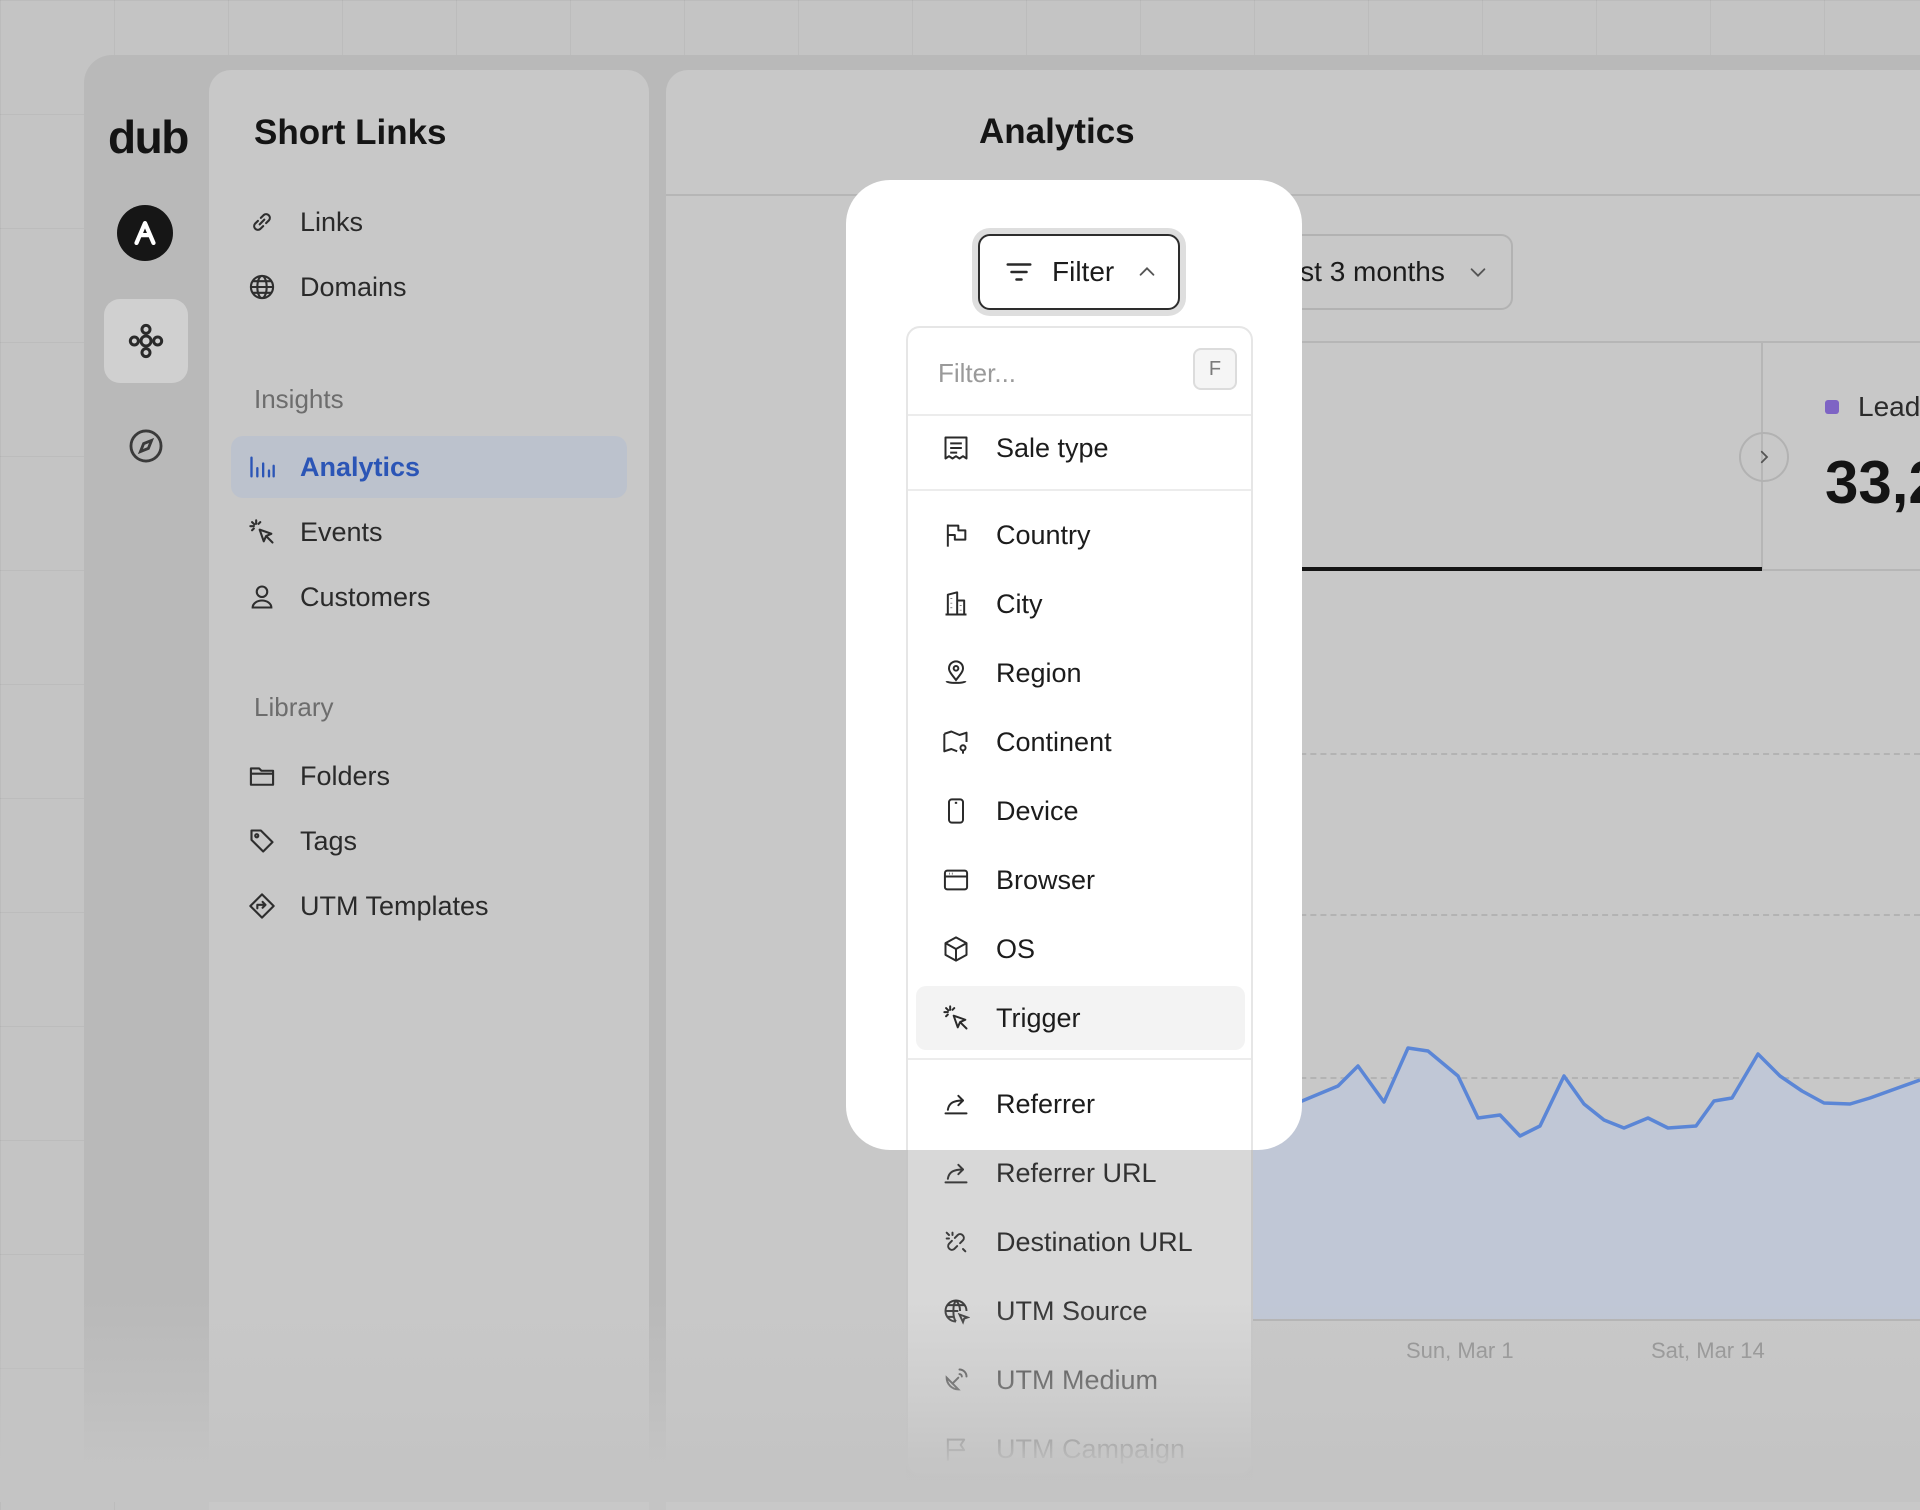  Describe the element at coordinates (1016, 948) in the screenshot. I see `filter-option-label: OS` at that location.